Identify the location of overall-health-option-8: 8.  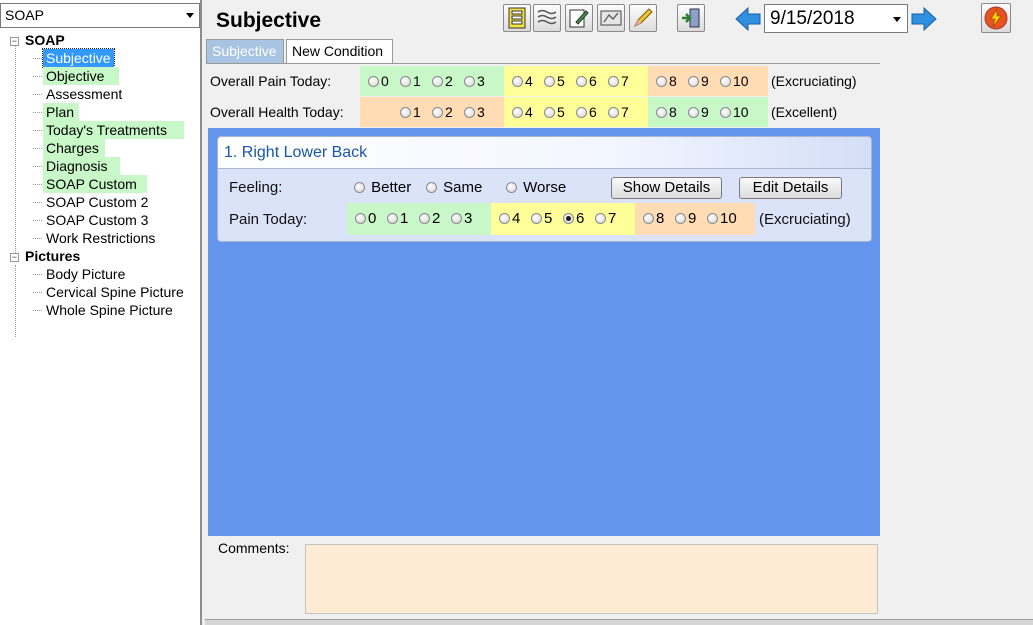
(666, 112).